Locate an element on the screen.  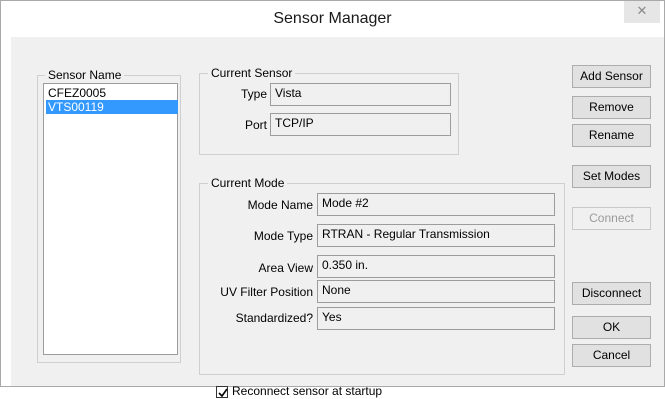
mode-type-label: Mode Type is located at coordinates (283, 236).